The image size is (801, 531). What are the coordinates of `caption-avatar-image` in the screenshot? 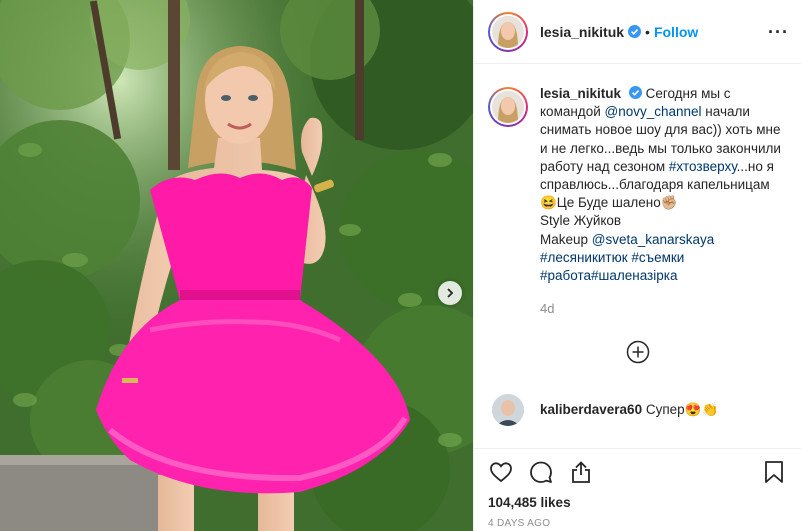 It's located at (508, 107).